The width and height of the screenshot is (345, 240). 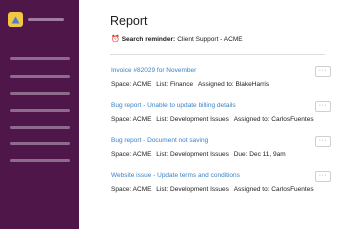 What do you see at coordinates (115, 39) in the screenshot?
I see `alarm-clock-icon: ⏰` at bounding box center [115, 39].